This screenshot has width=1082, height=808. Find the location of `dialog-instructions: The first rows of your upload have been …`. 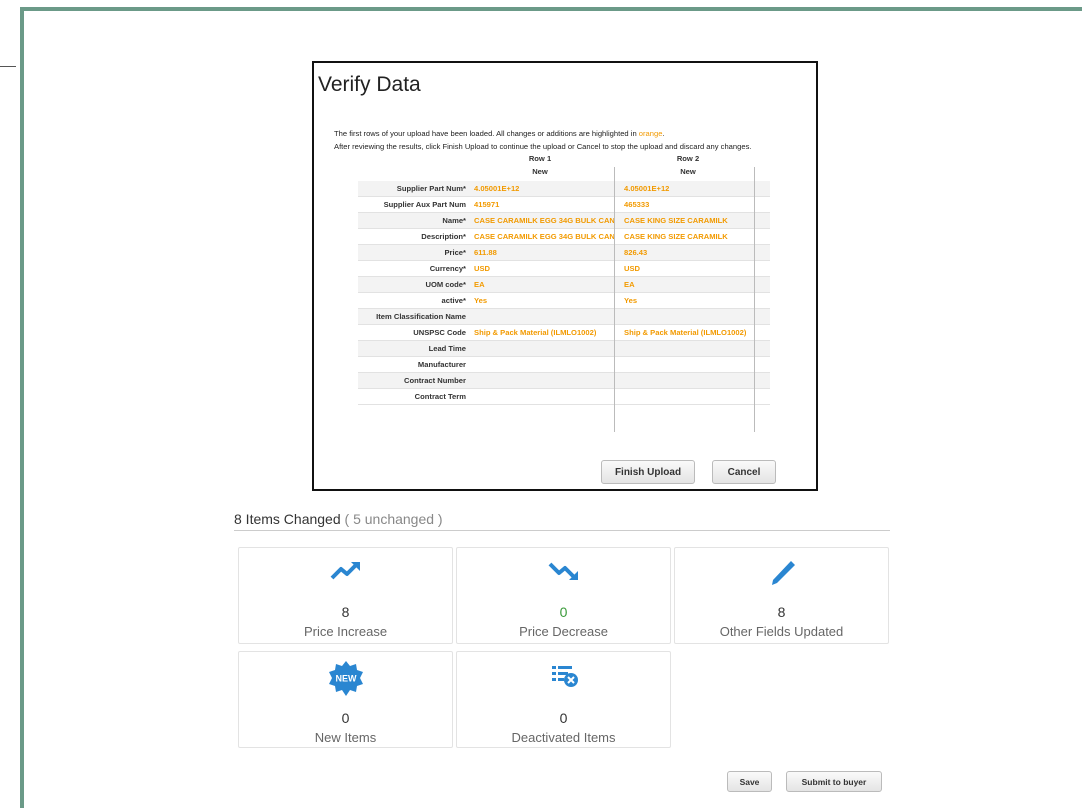

dialog-instructions: The first rows of your upload have been … is located at coordinates (542, 140).